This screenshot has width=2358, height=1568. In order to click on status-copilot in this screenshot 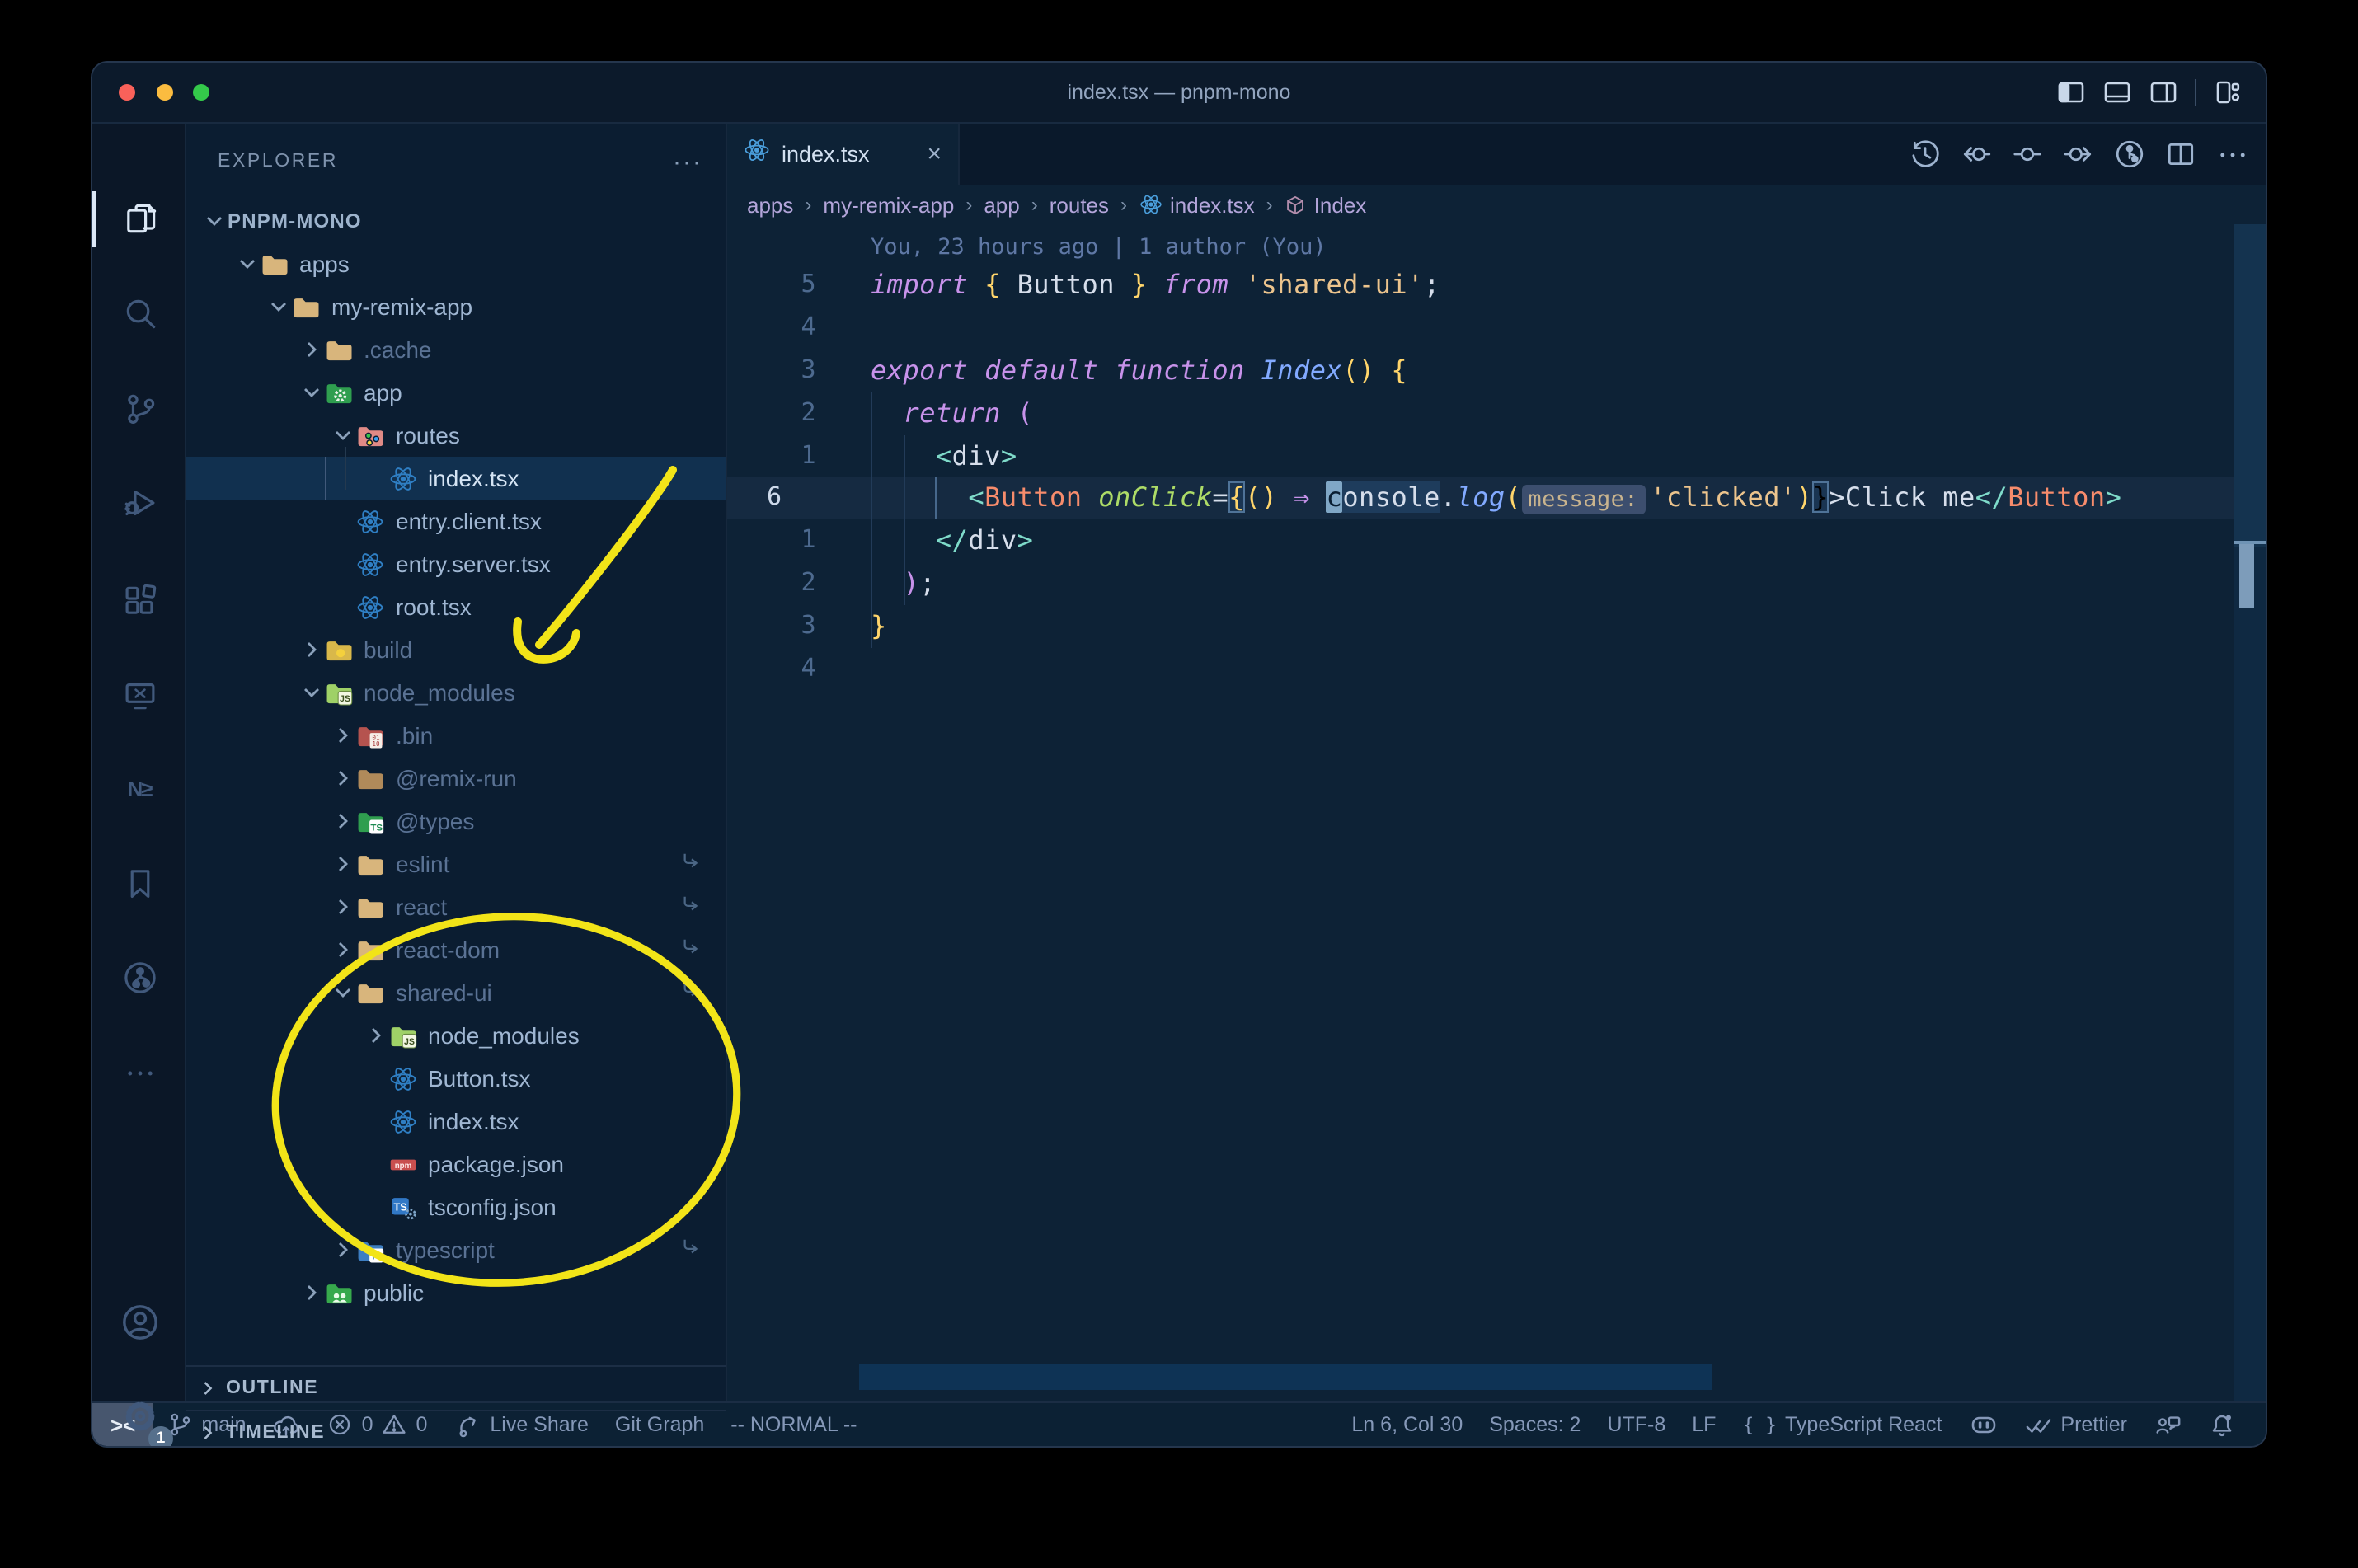, I will do `click(1983, 1424)`.